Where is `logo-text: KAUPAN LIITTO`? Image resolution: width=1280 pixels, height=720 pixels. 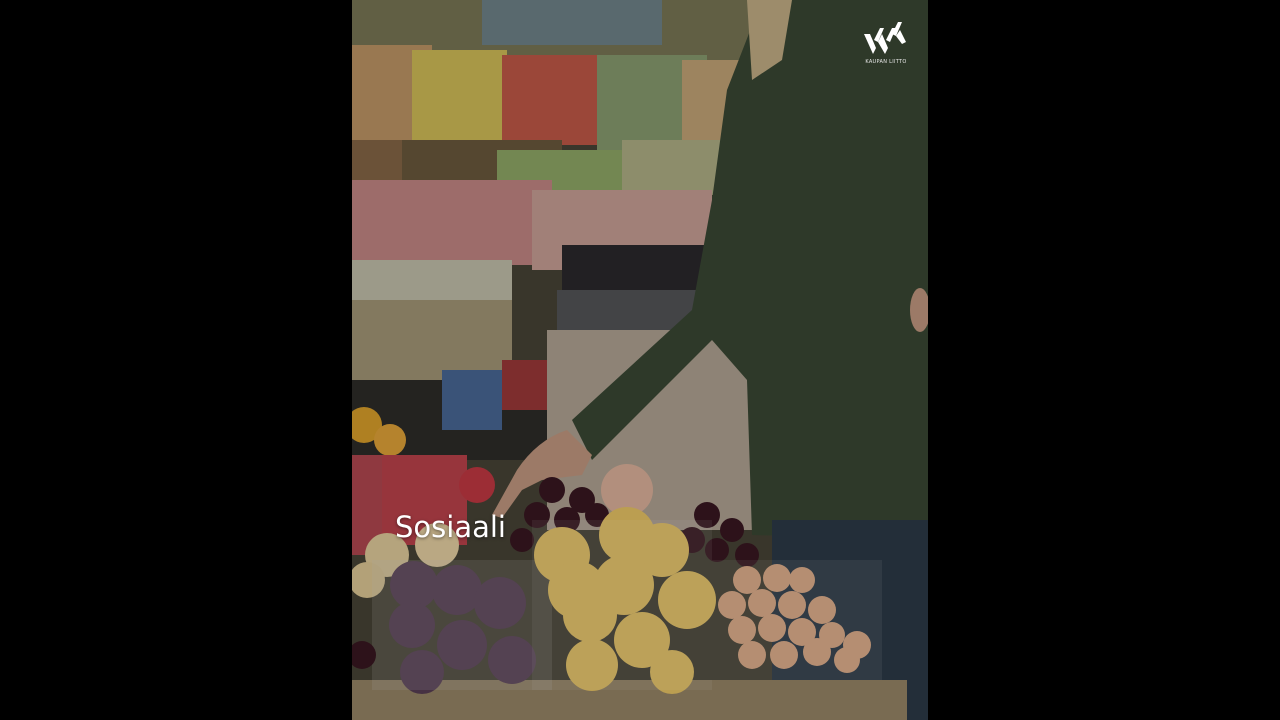 logo-text: KAUPAN LIITTO is located at coordinates (886, 62).